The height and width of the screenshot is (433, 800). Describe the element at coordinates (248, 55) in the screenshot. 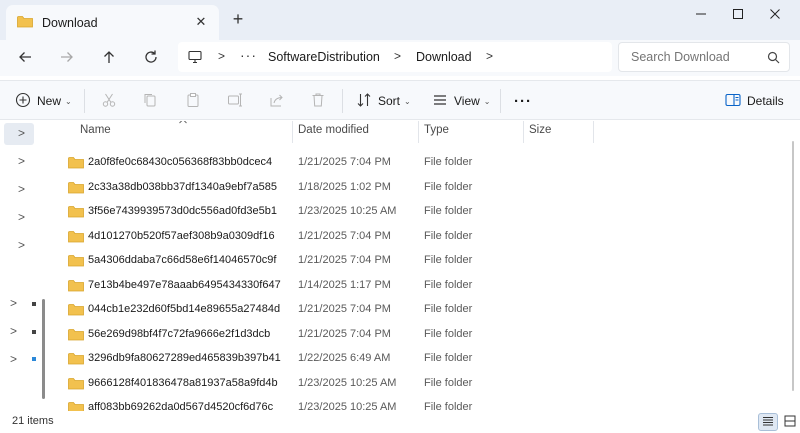

I see `breadcrumb-overflow-button: ···` at that location.